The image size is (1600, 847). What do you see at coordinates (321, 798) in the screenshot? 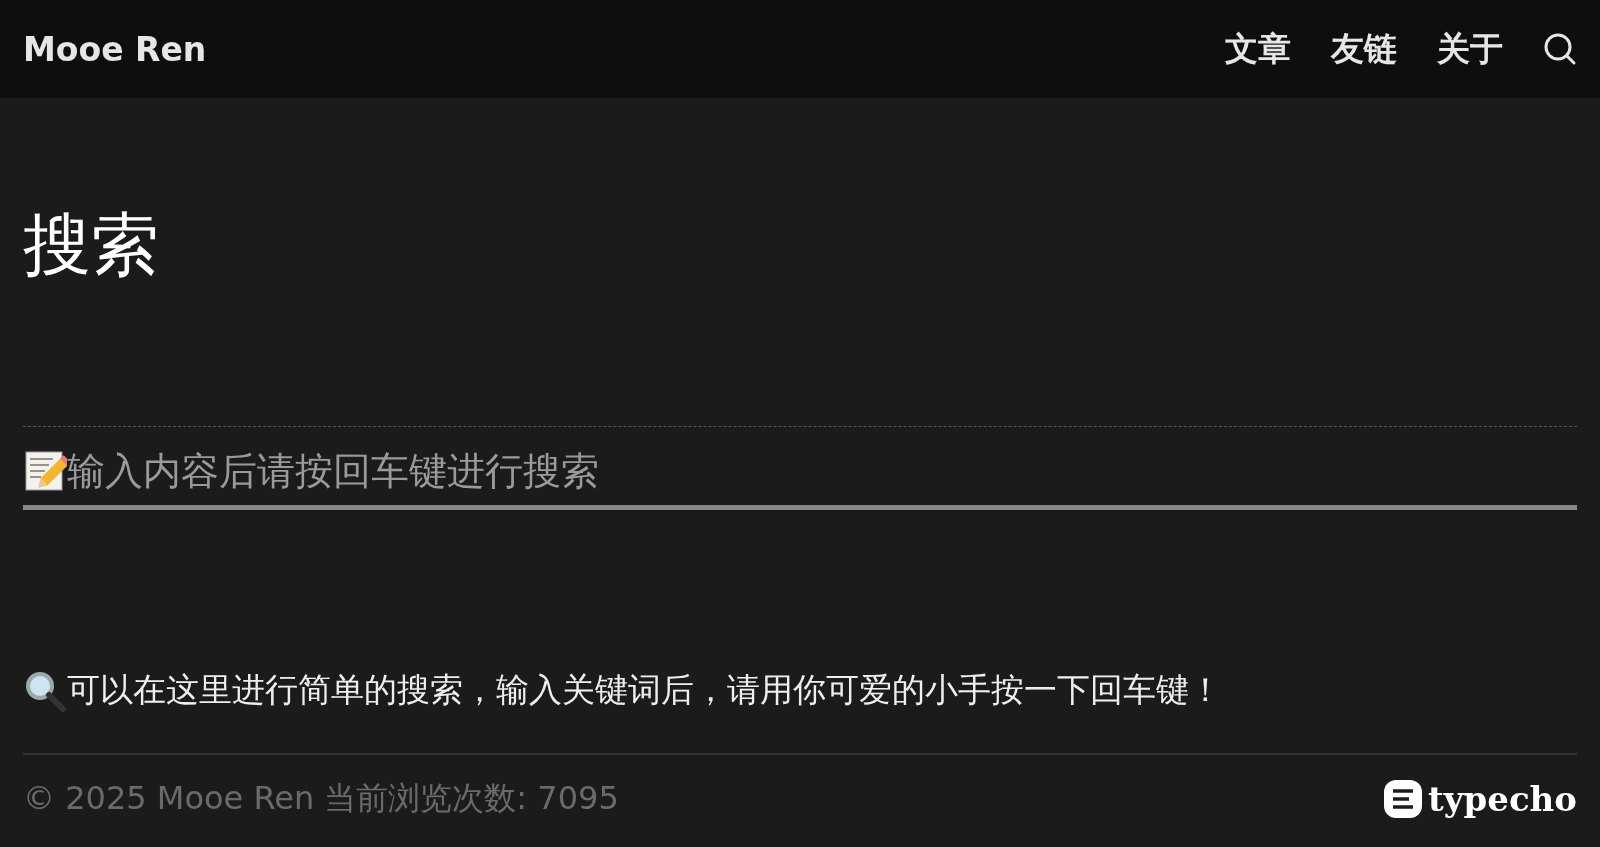
I see `footer-text: © 2025 Mooe Ren 当前浏览次数: 7095` at bounding box center [321, 798].